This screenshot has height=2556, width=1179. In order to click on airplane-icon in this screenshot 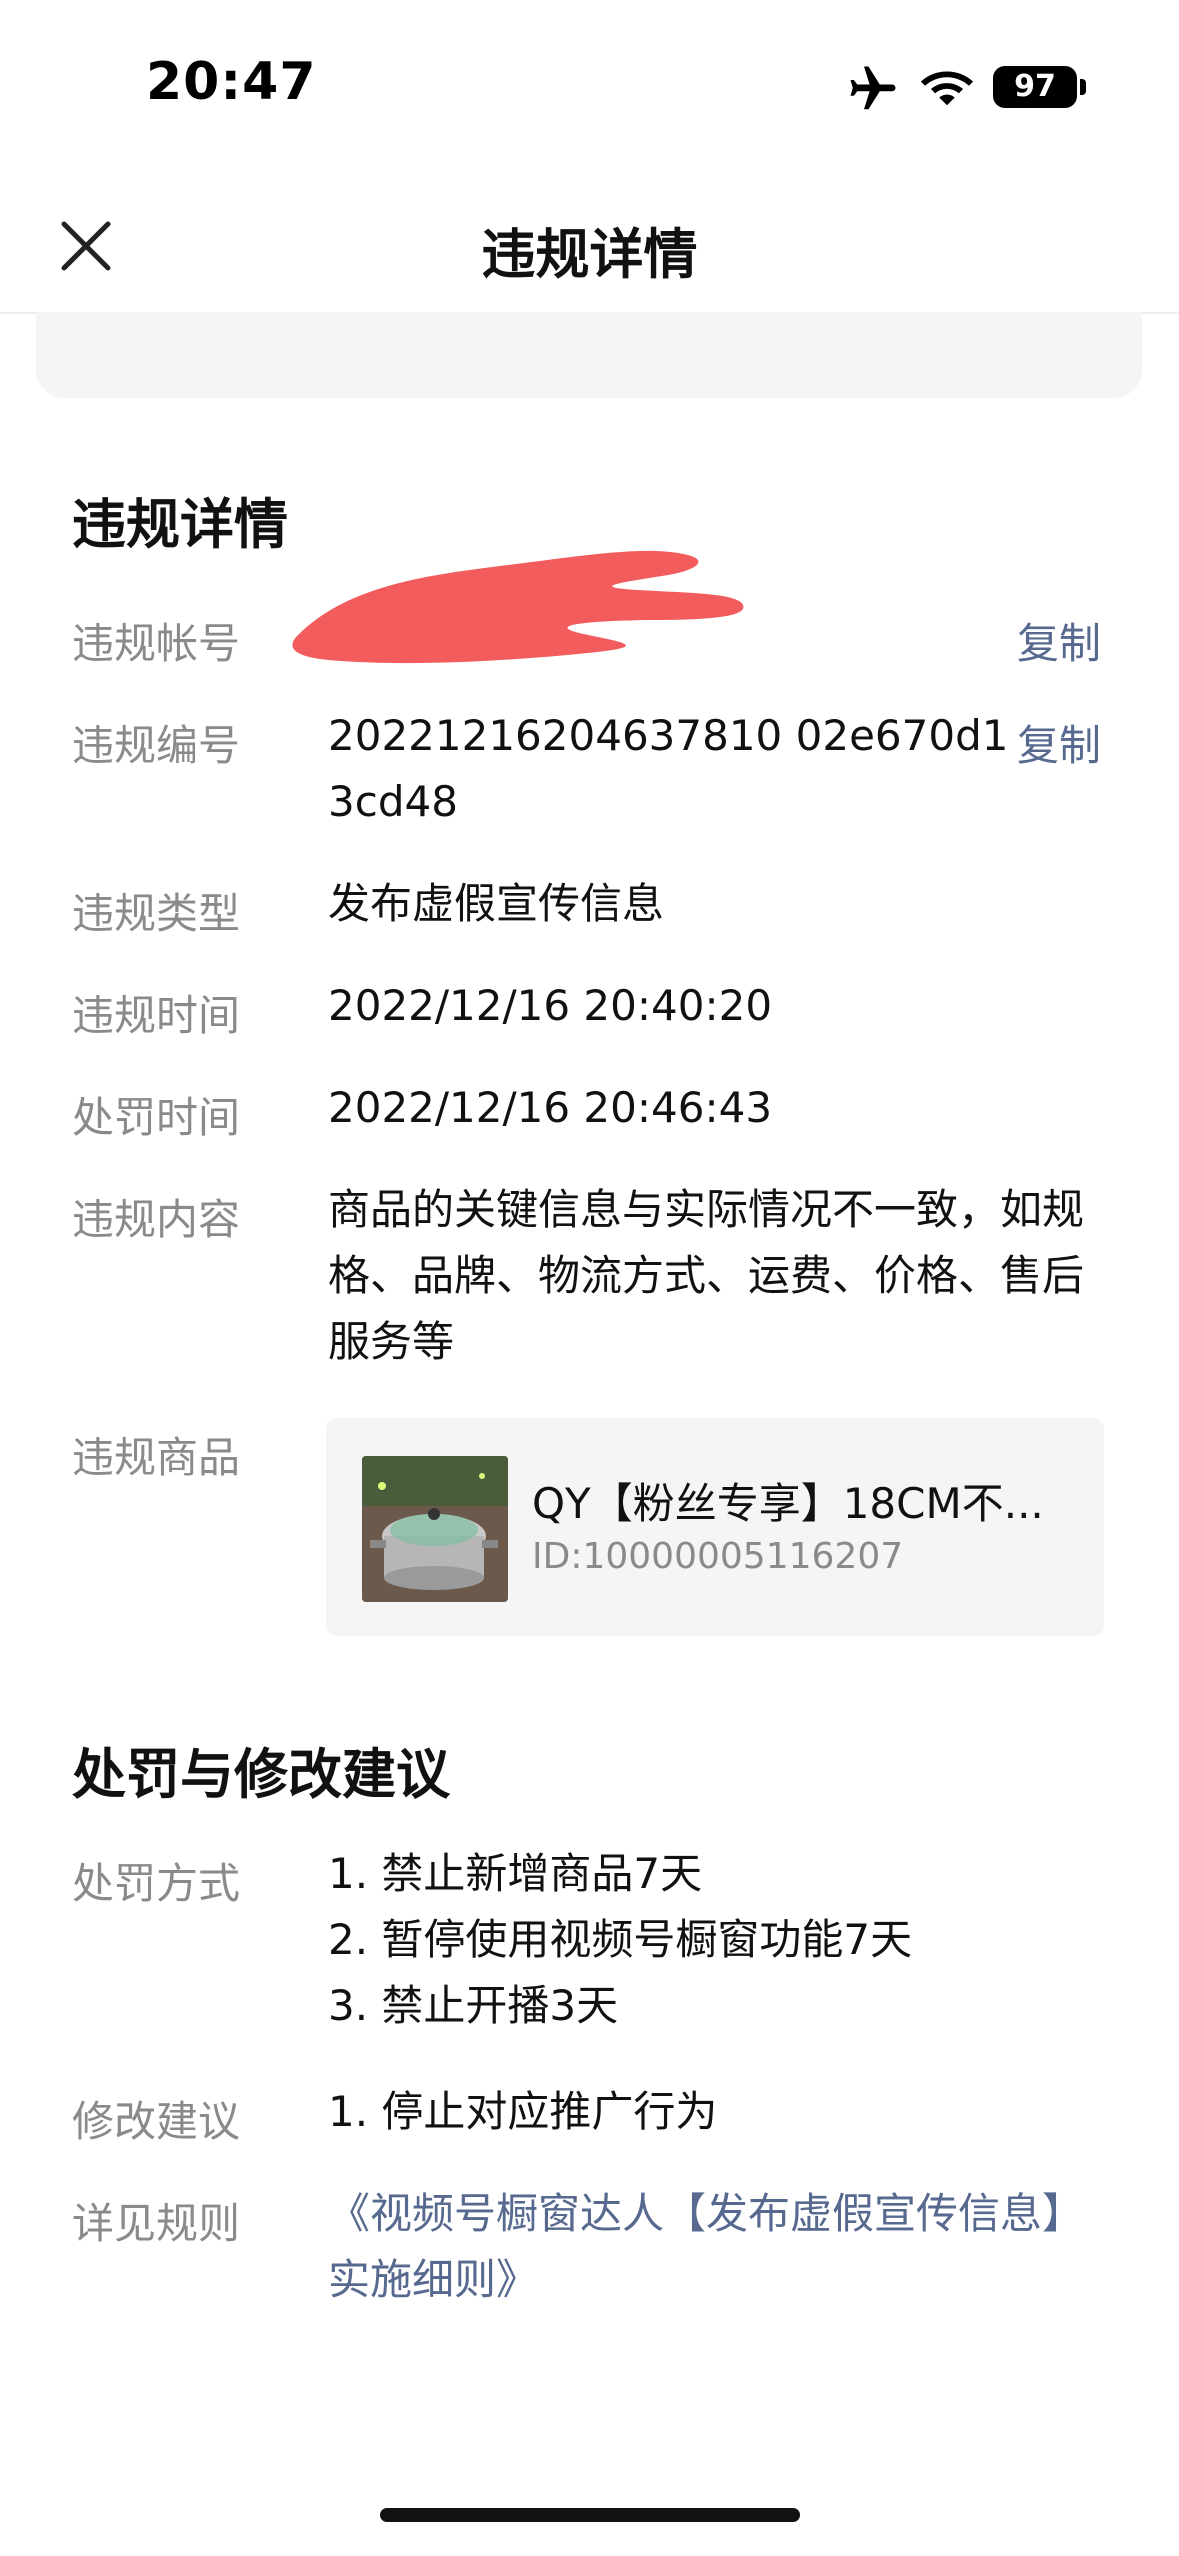, I will do `click(873, 88)`.